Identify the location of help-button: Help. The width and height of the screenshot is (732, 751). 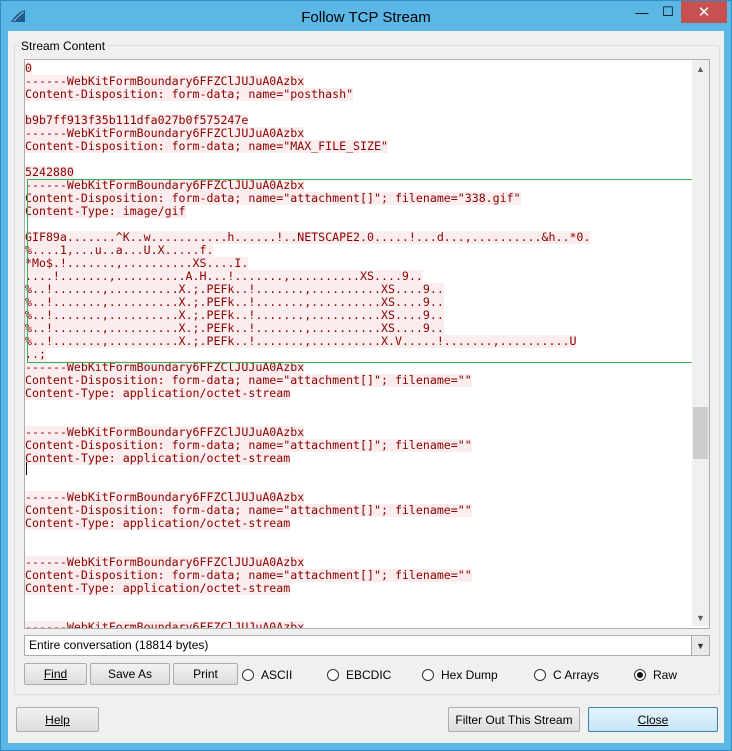
(57, 719).